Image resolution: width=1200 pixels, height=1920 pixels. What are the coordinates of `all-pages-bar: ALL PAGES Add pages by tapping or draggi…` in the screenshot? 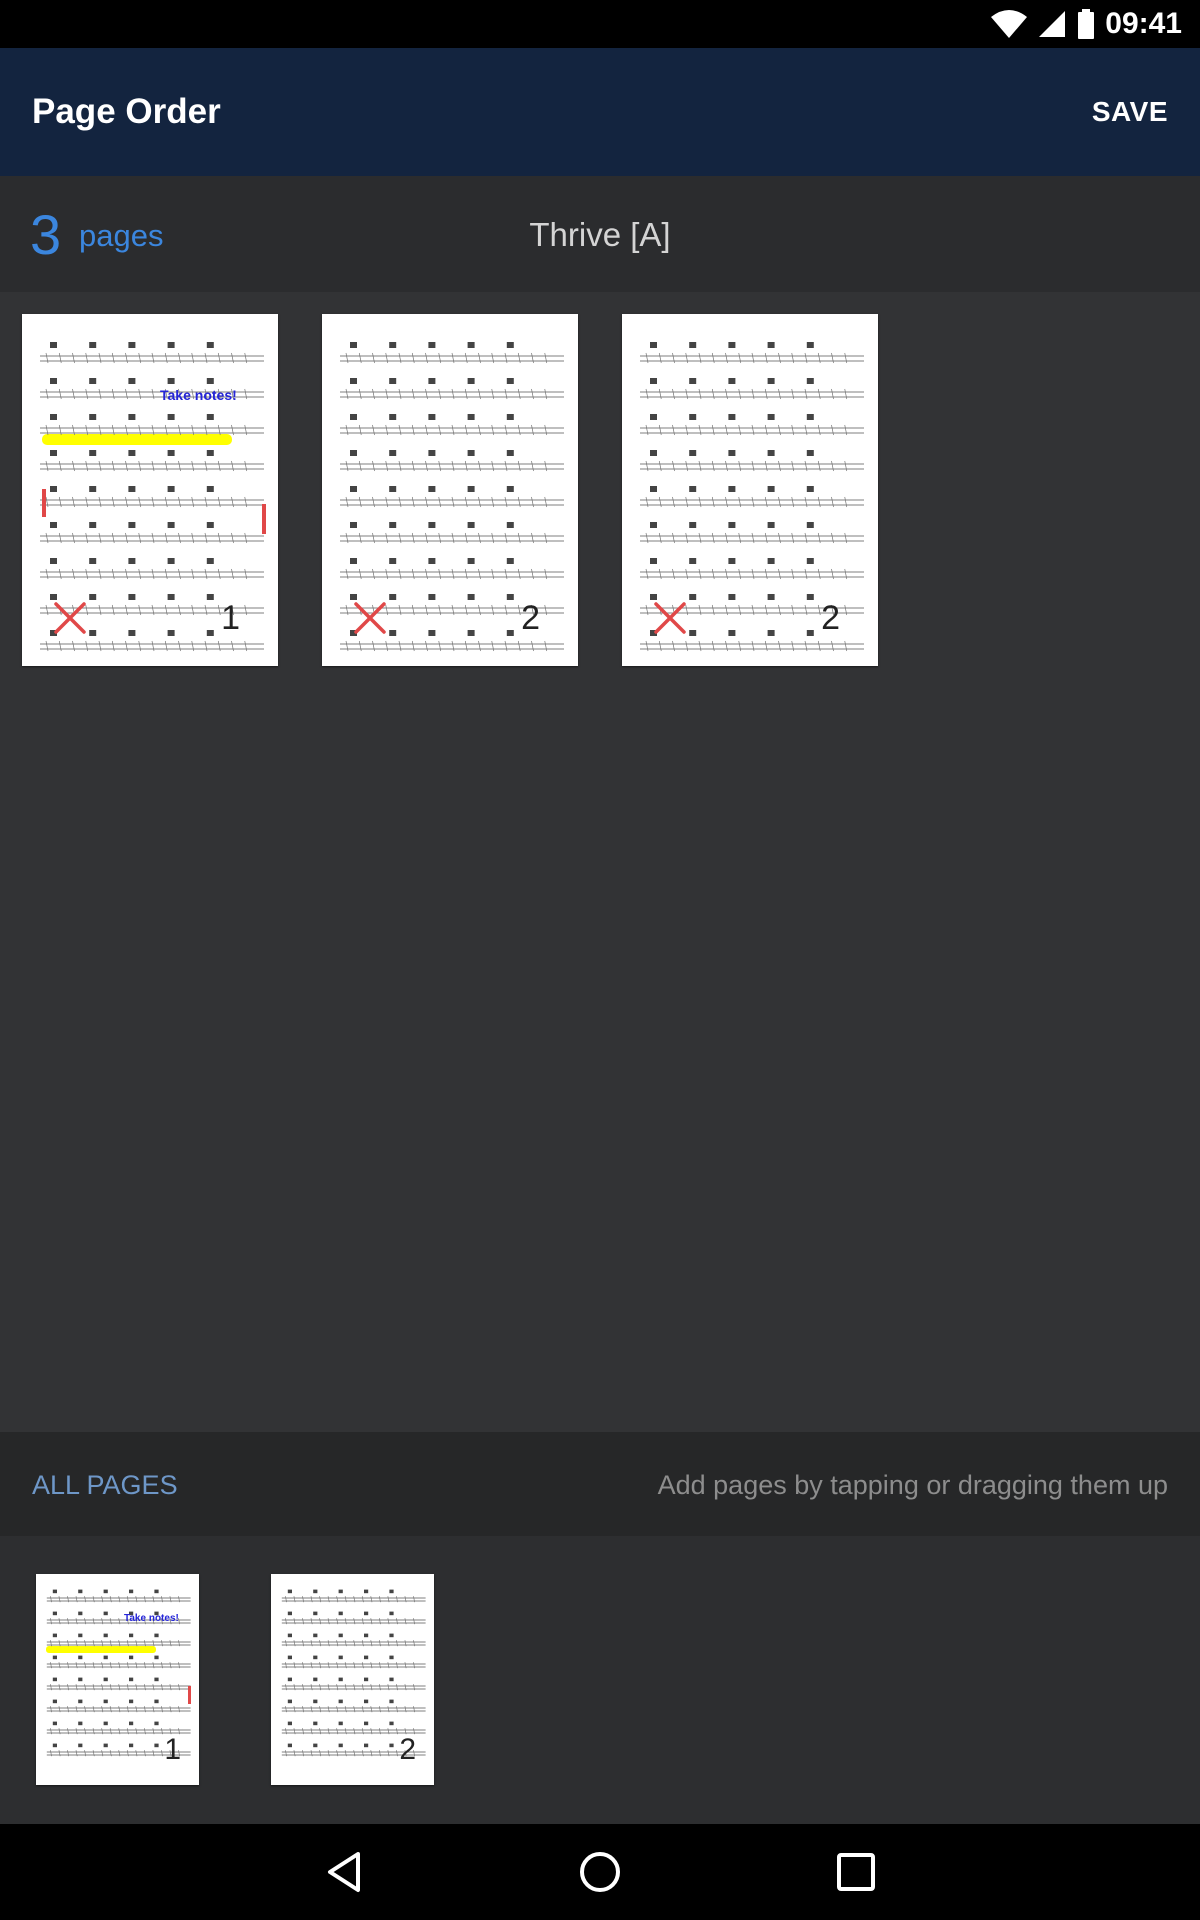 It's located at (600, 1484).